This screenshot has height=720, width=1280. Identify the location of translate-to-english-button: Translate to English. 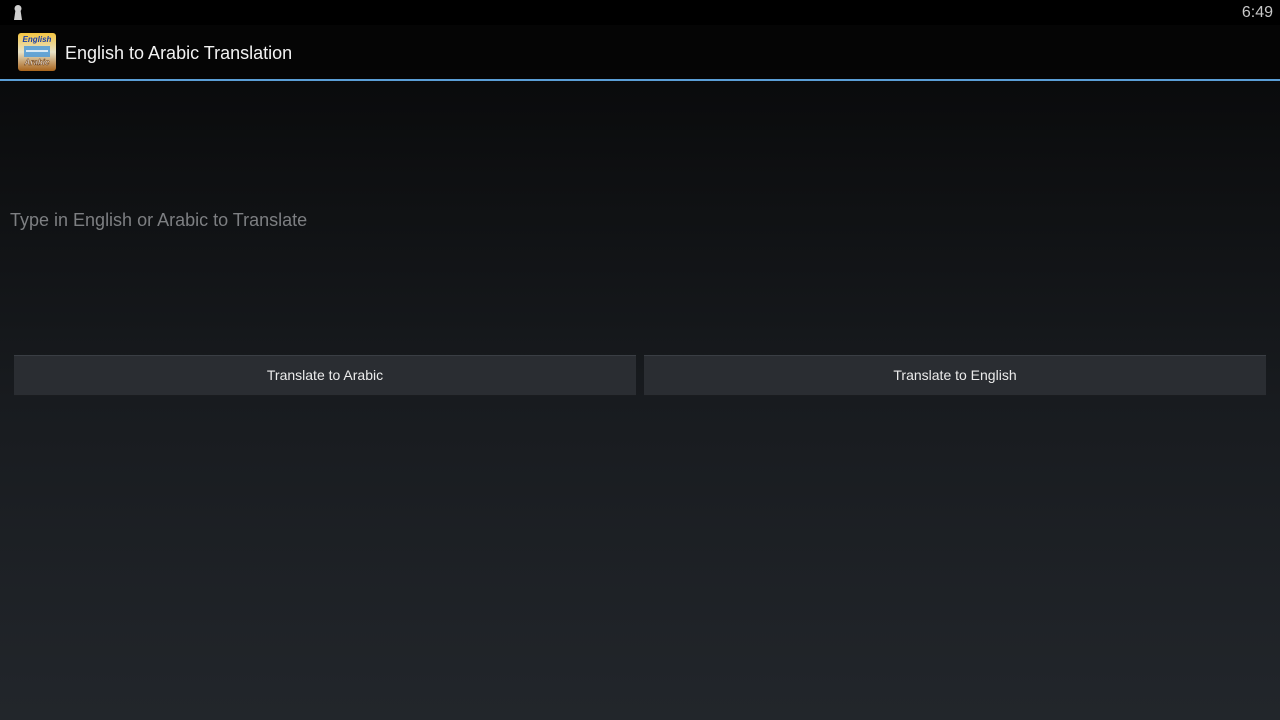
(955, 375).